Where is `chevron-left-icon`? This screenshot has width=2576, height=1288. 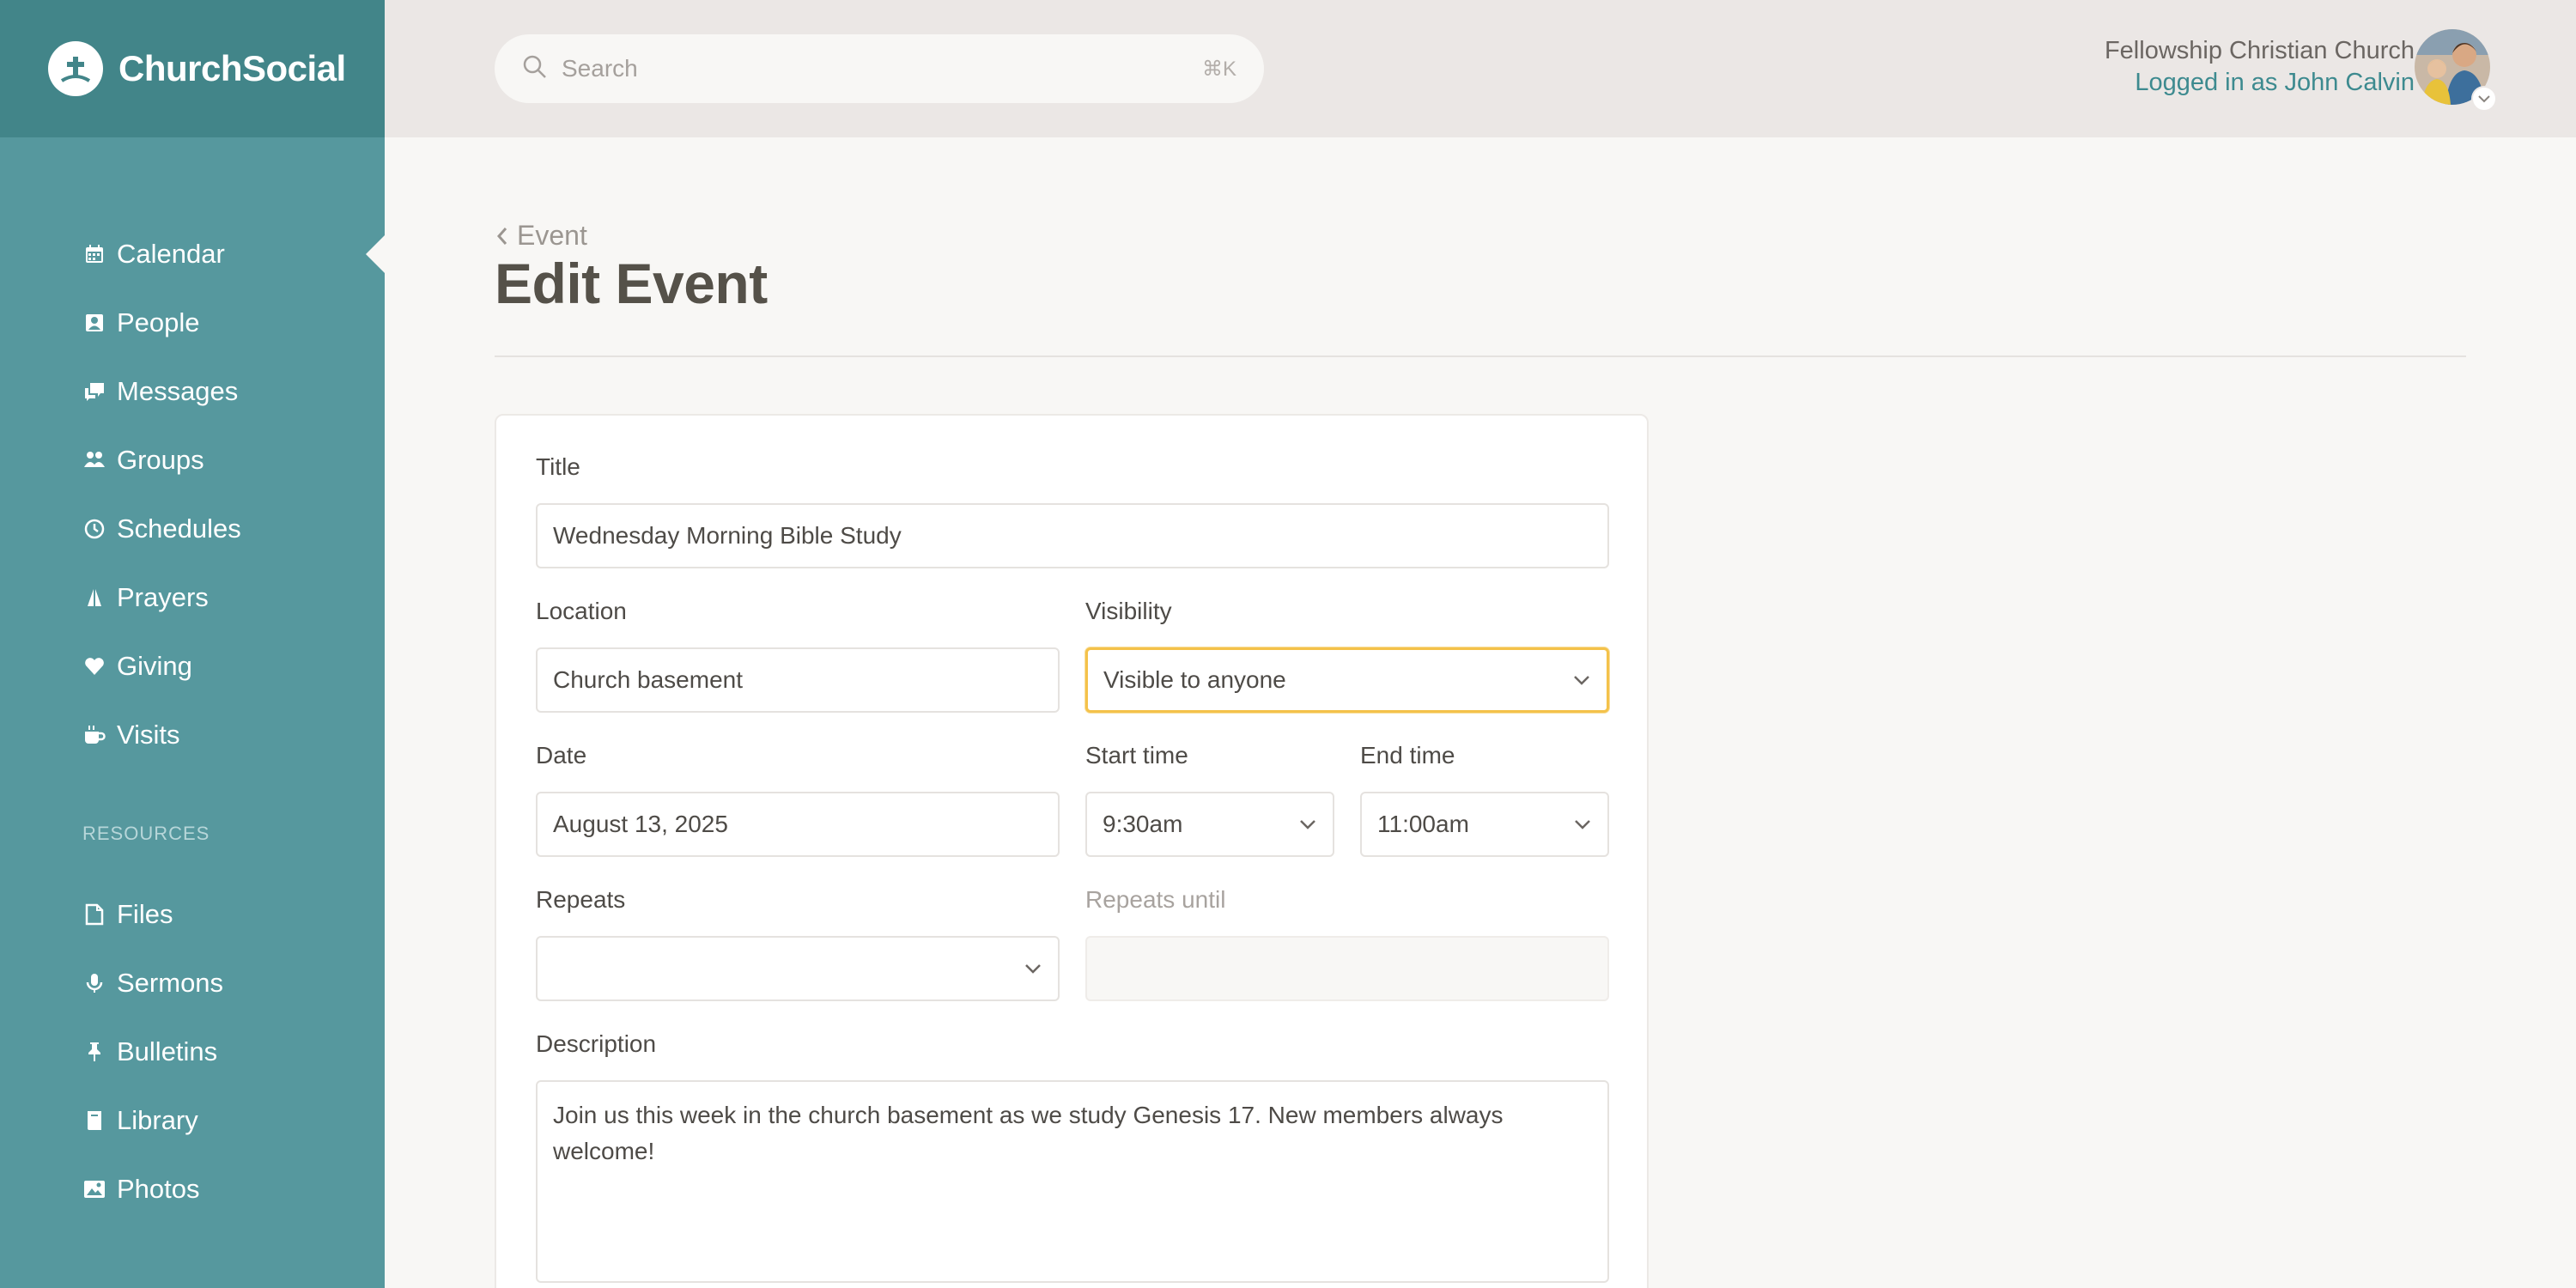
chevron-left-icon is located at coordinates (501, 236).